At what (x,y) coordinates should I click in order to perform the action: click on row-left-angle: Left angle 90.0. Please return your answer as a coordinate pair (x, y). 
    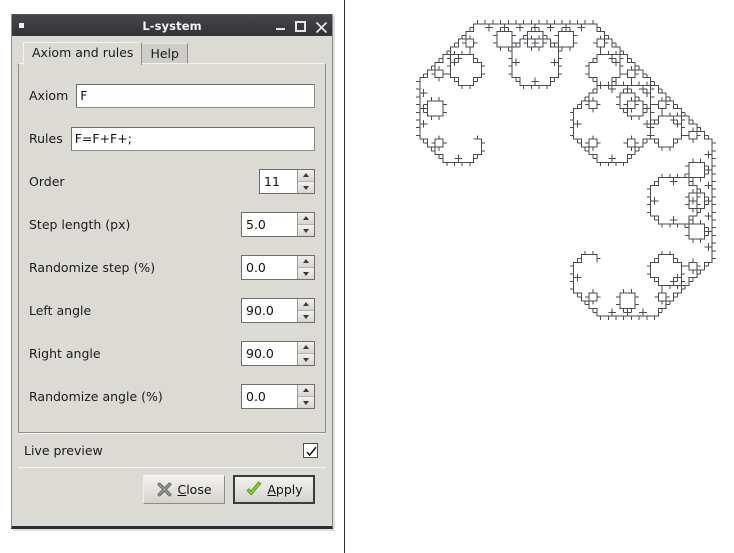
    Looking at the image, I should click on (172, 310).